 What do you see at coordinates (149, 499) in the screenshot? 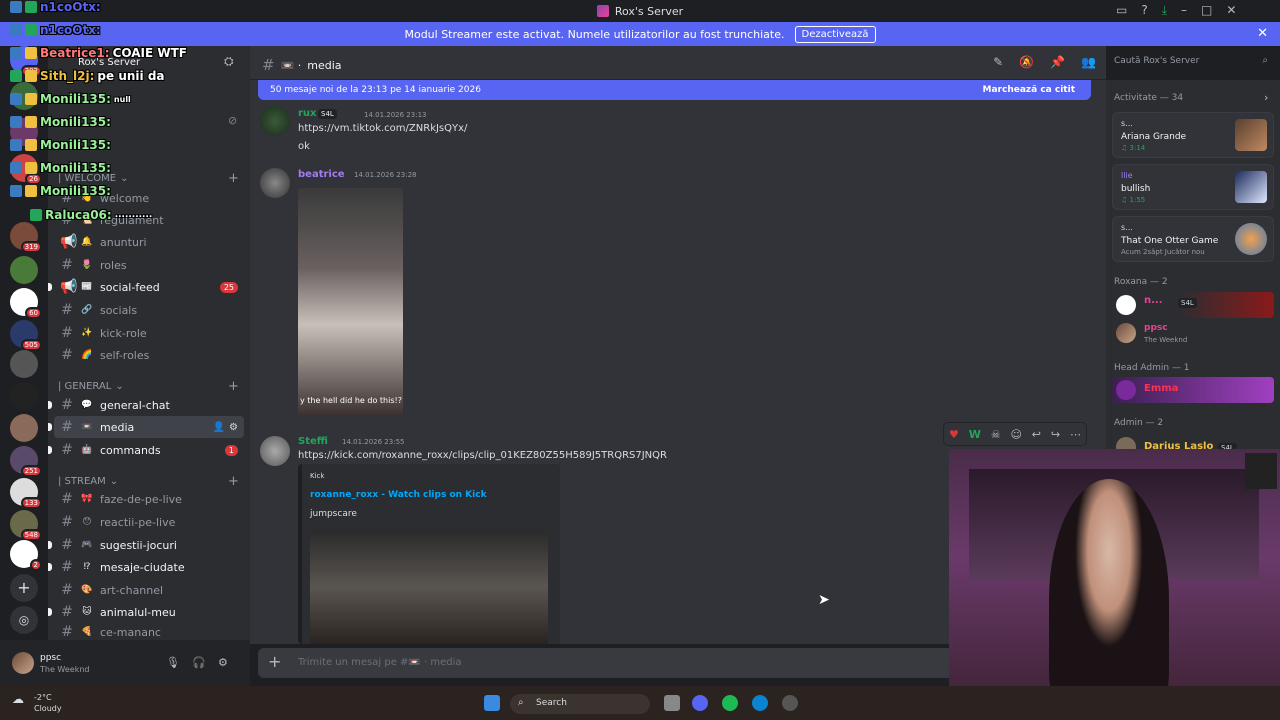
I see `channel-faze-de-pe-live: # 🎀 faze-de-pe-live` at bounding box center [149, 499].